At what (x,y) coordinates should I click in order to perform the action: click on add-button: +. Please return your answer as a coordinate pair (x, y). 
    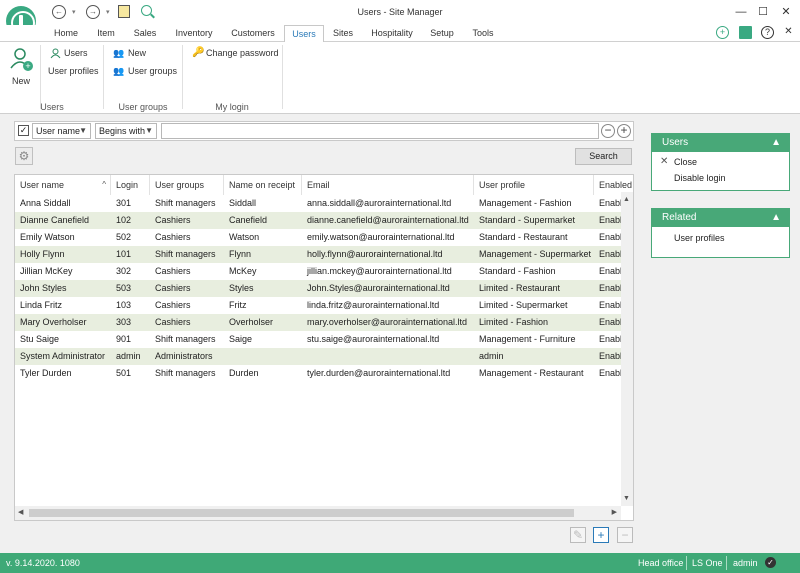
    Looking at the image, I should click on (601, 535).